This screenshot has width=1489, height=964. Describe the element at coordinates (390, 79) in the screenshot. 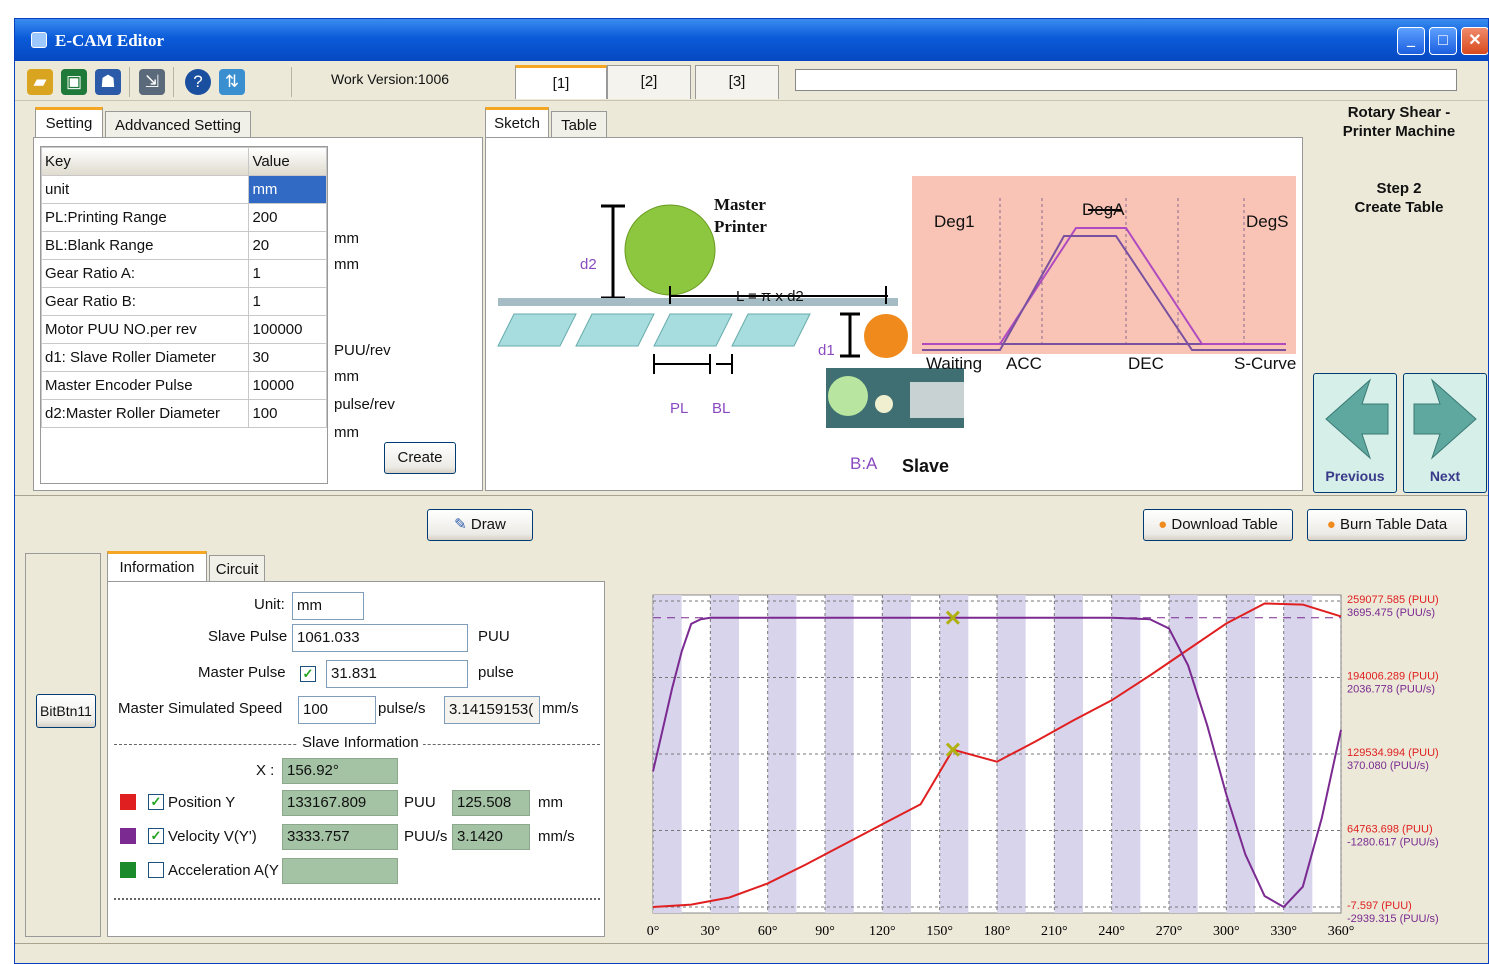

I see `work-version-label: Work Version:1006` at that location.